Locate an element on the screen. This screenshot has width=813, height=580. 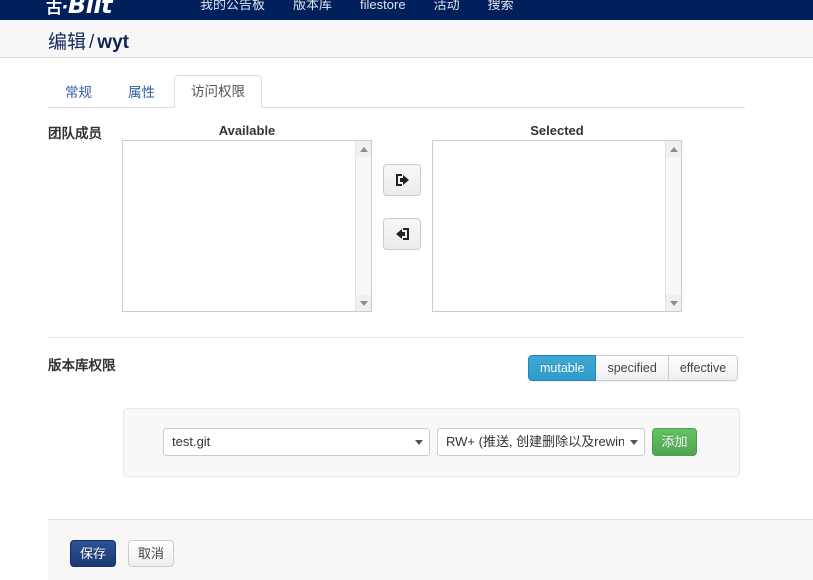
available-scrollbar is located at coordinates (363, 226).